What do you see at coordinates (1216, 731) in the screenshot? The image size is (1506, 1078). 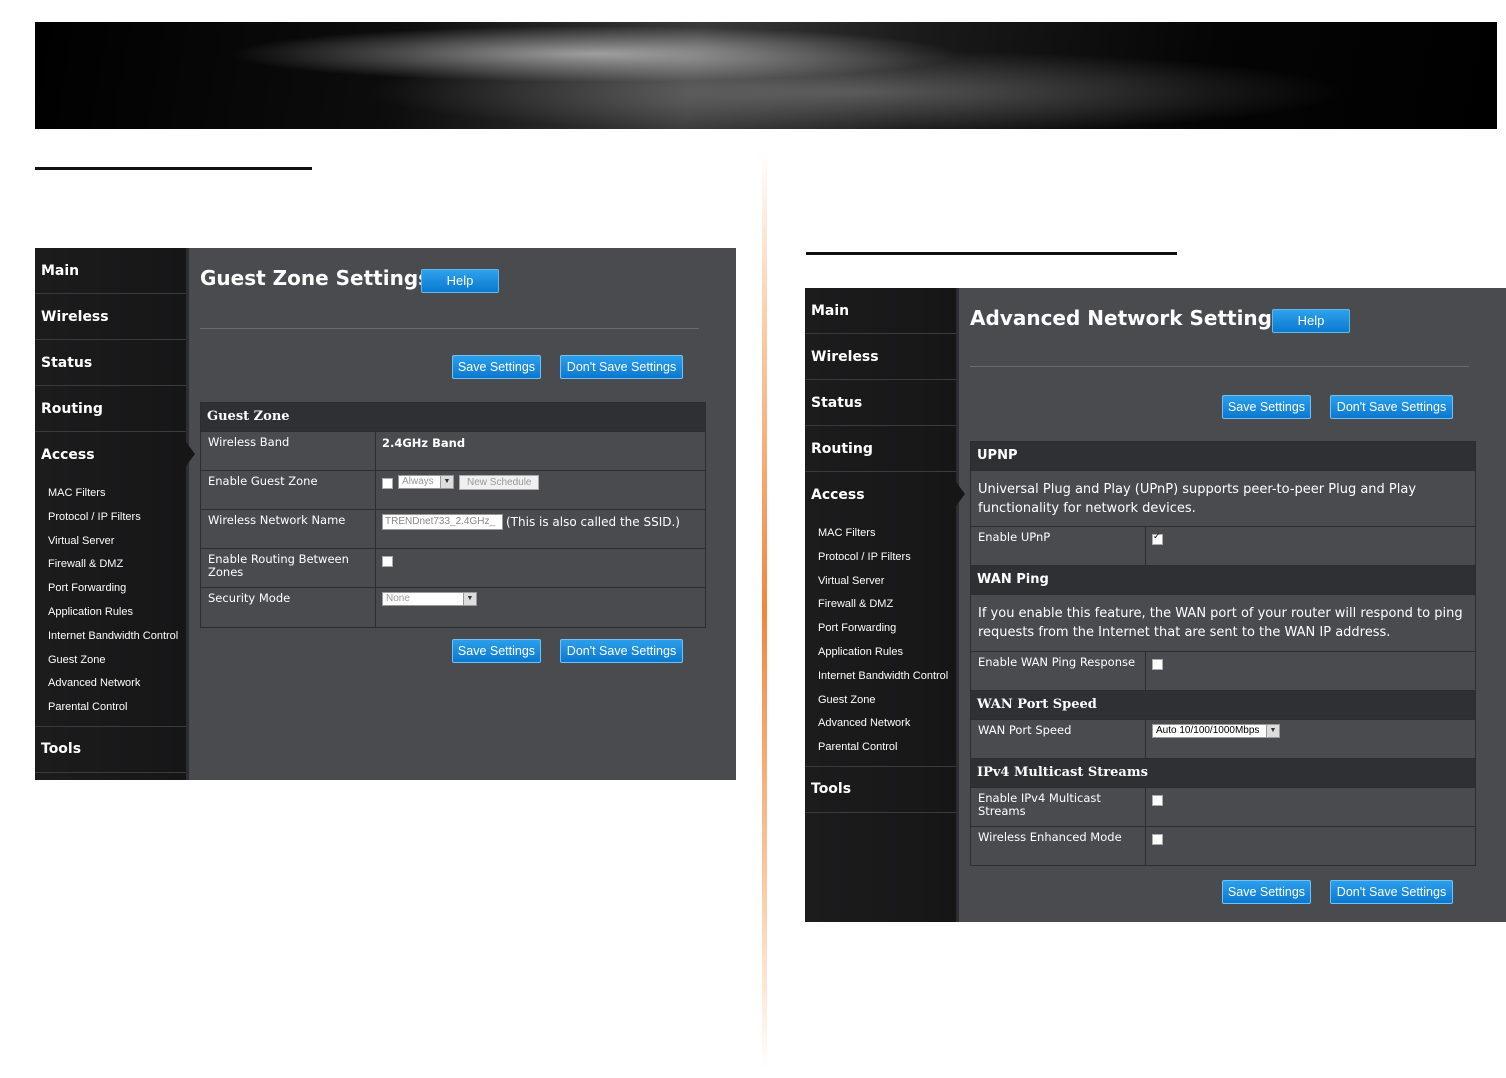 I see `wan-port-speed-select: Auto 10/100/1000Mbps ▼` at bounding box center [1216, 731].